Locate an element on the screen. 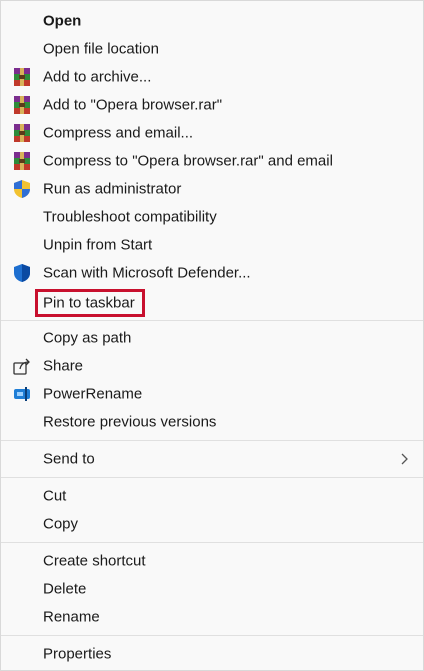 The image size is (424, 671). menu-item-label: Properties is located at coordinates (77, 654).